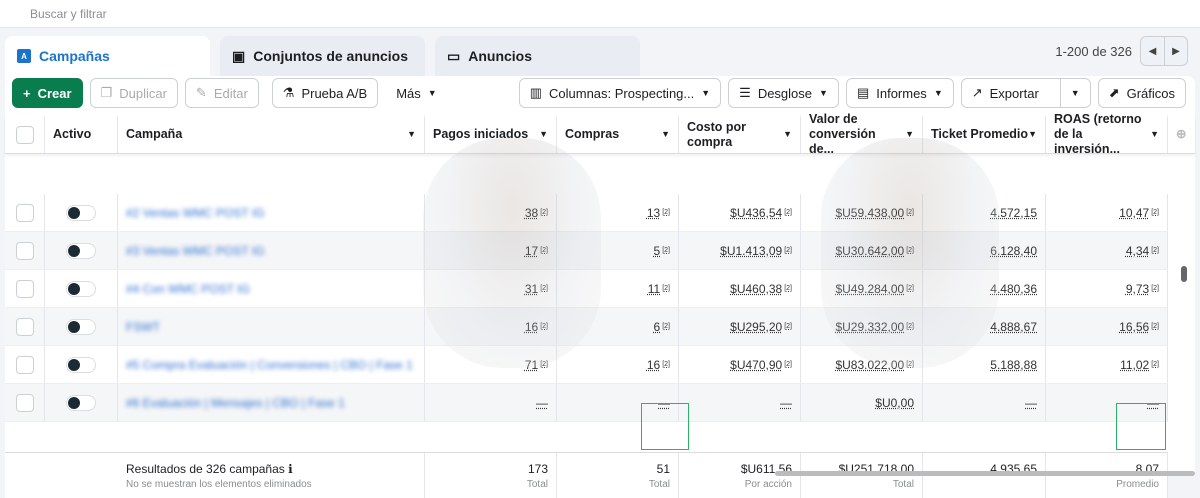  I want to click on create-label: Crear, so click(54, 93).